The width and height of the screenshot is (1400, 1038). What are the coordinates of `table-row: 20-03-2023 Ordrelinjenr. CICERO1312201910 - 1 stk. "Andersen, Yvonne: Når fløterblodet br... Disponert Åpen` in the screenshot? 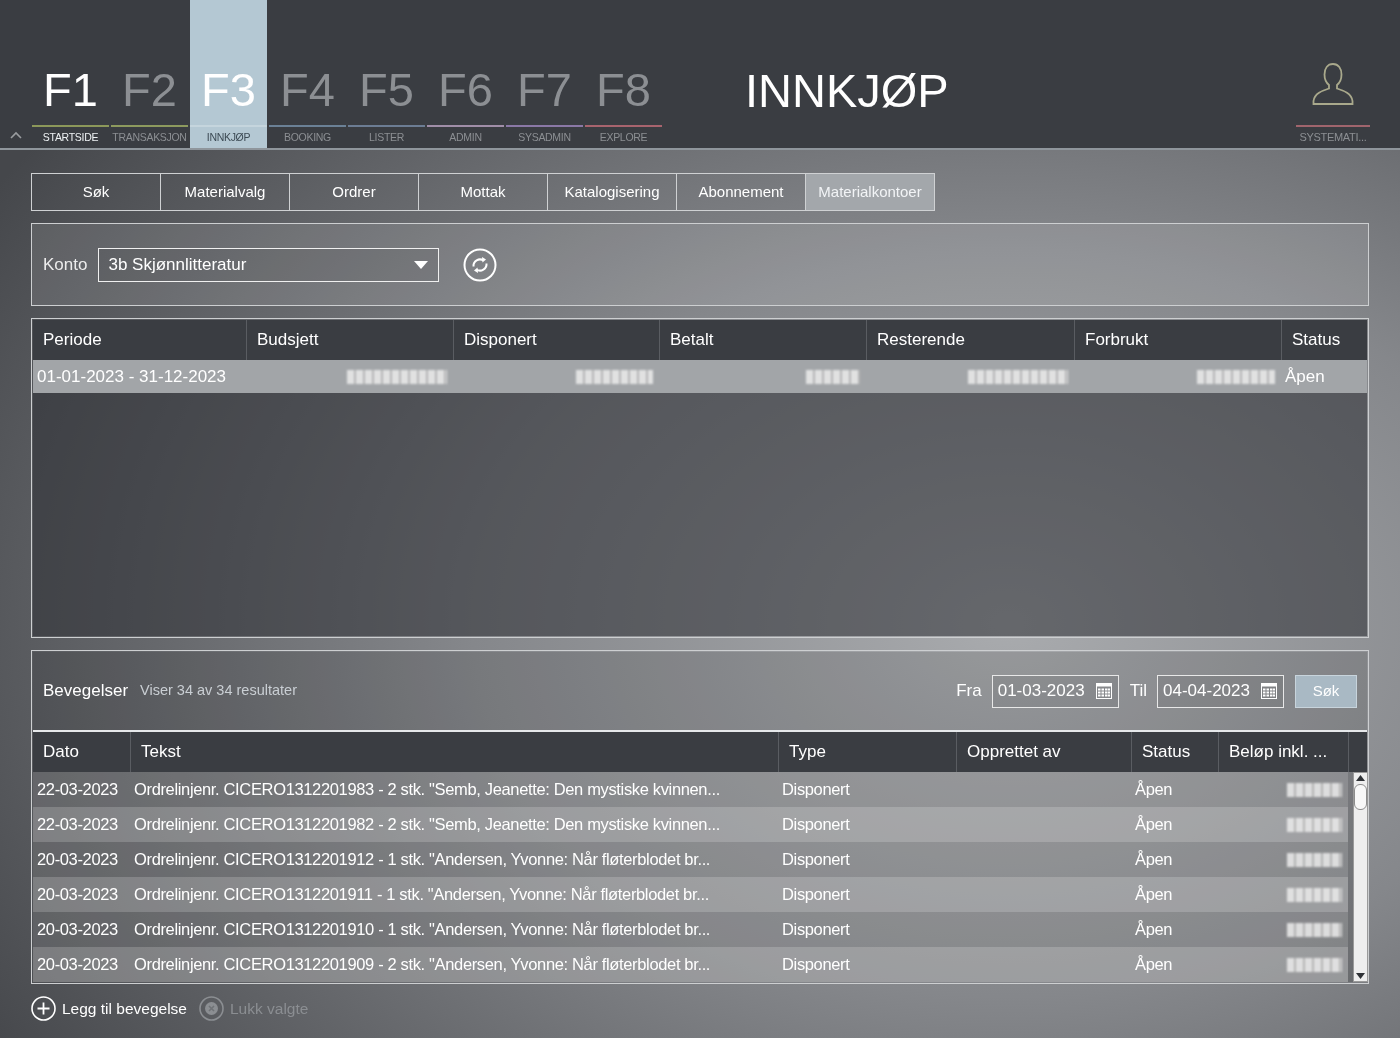 It's located at (690, 929).